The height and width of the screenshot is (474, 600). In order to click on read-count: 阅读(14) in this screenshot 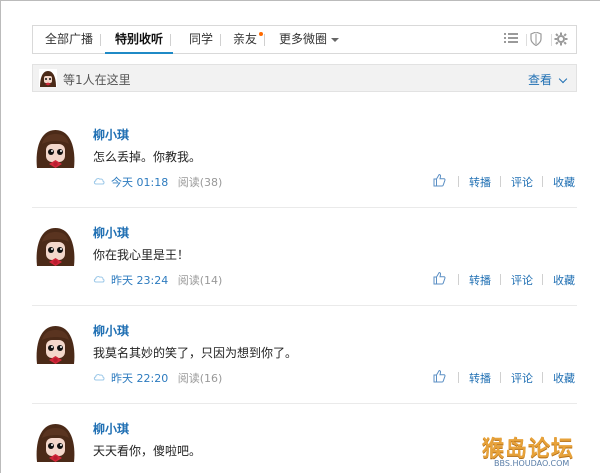, I will do `click(200, 280)`.